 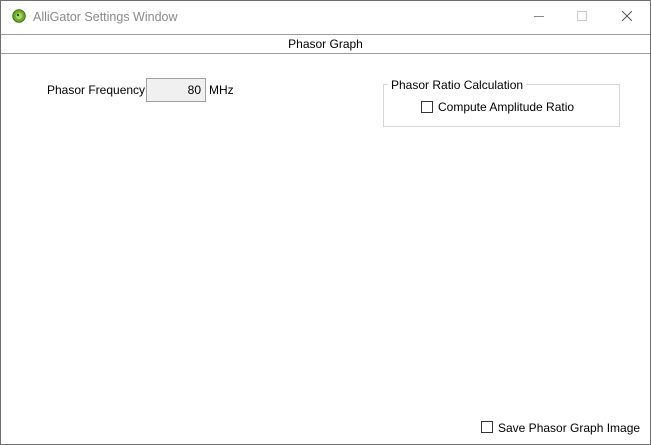 I want to click on phasor-ratio-group-label: Phasor Ratio Calculation, so click(x=457, y=85).